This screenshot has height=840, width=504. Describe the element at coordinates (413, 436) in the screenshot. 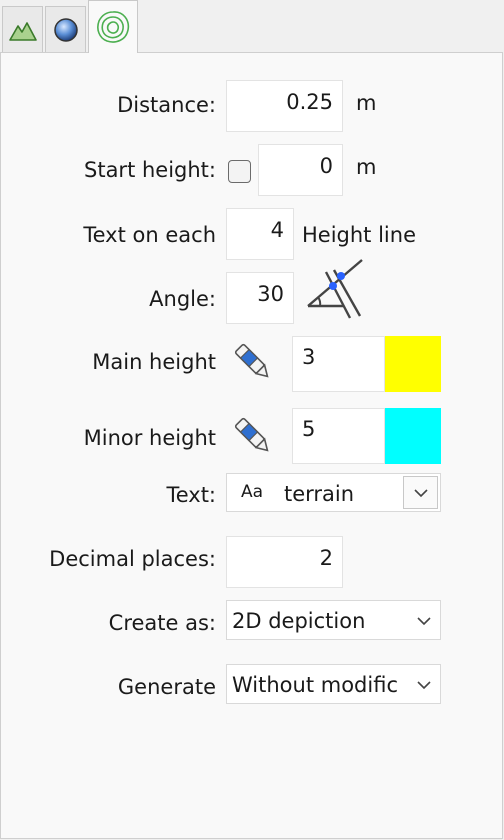

I see `minor-height-color-swatch` at that location.